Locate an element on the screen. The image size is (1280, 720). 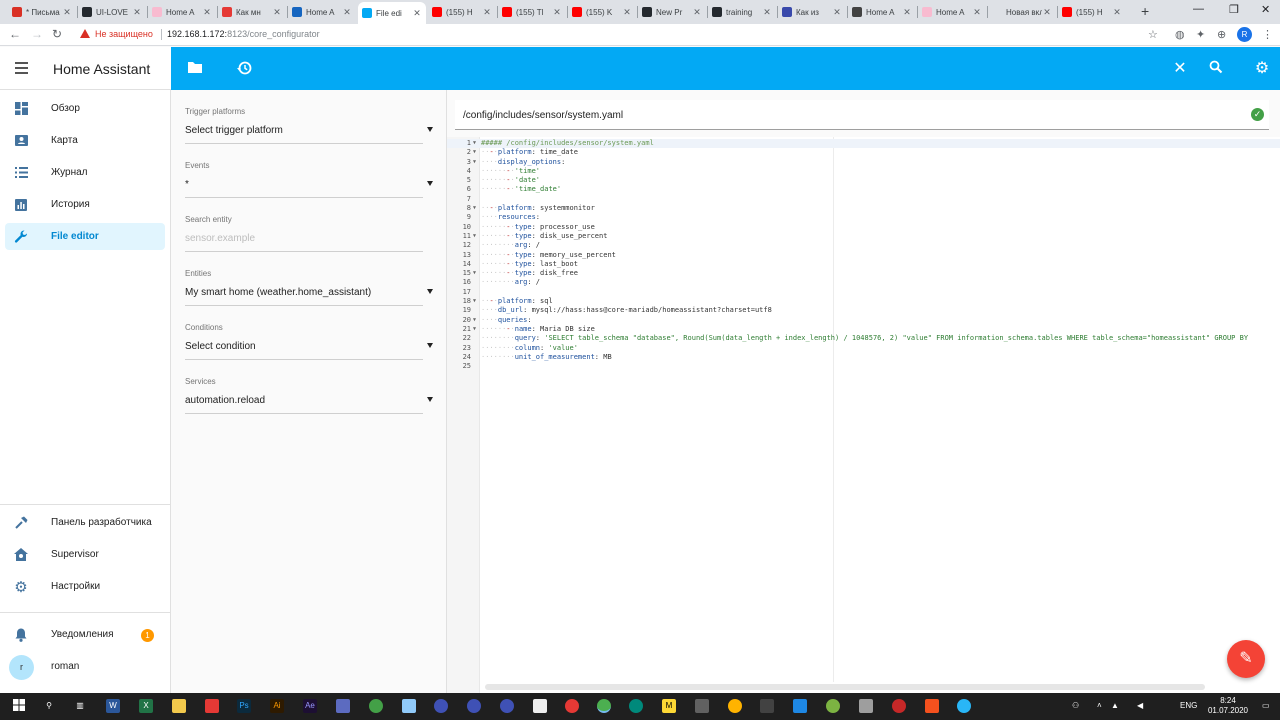
chrome-icon is located at coordinates (604, 706).